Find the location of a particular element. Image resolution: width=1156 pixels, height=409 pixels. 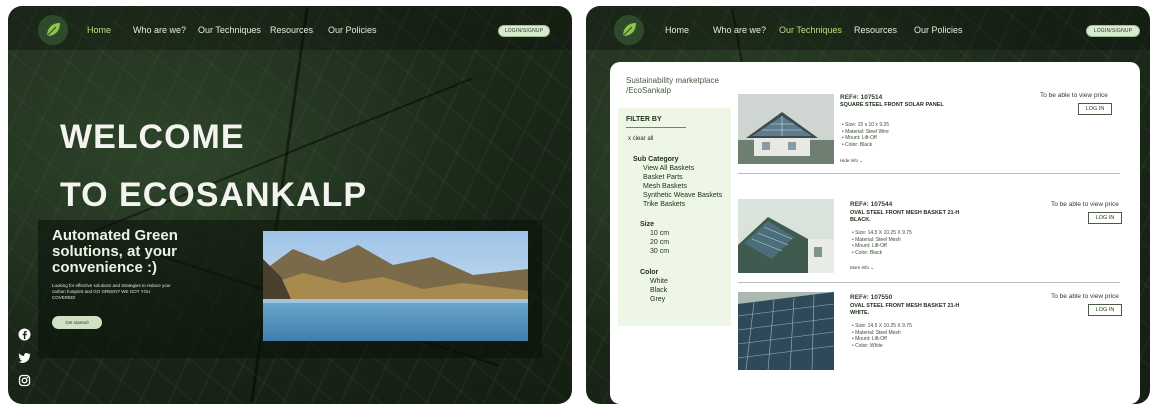

color-group: Color White Black Grey is located at coordinates (654, 286).